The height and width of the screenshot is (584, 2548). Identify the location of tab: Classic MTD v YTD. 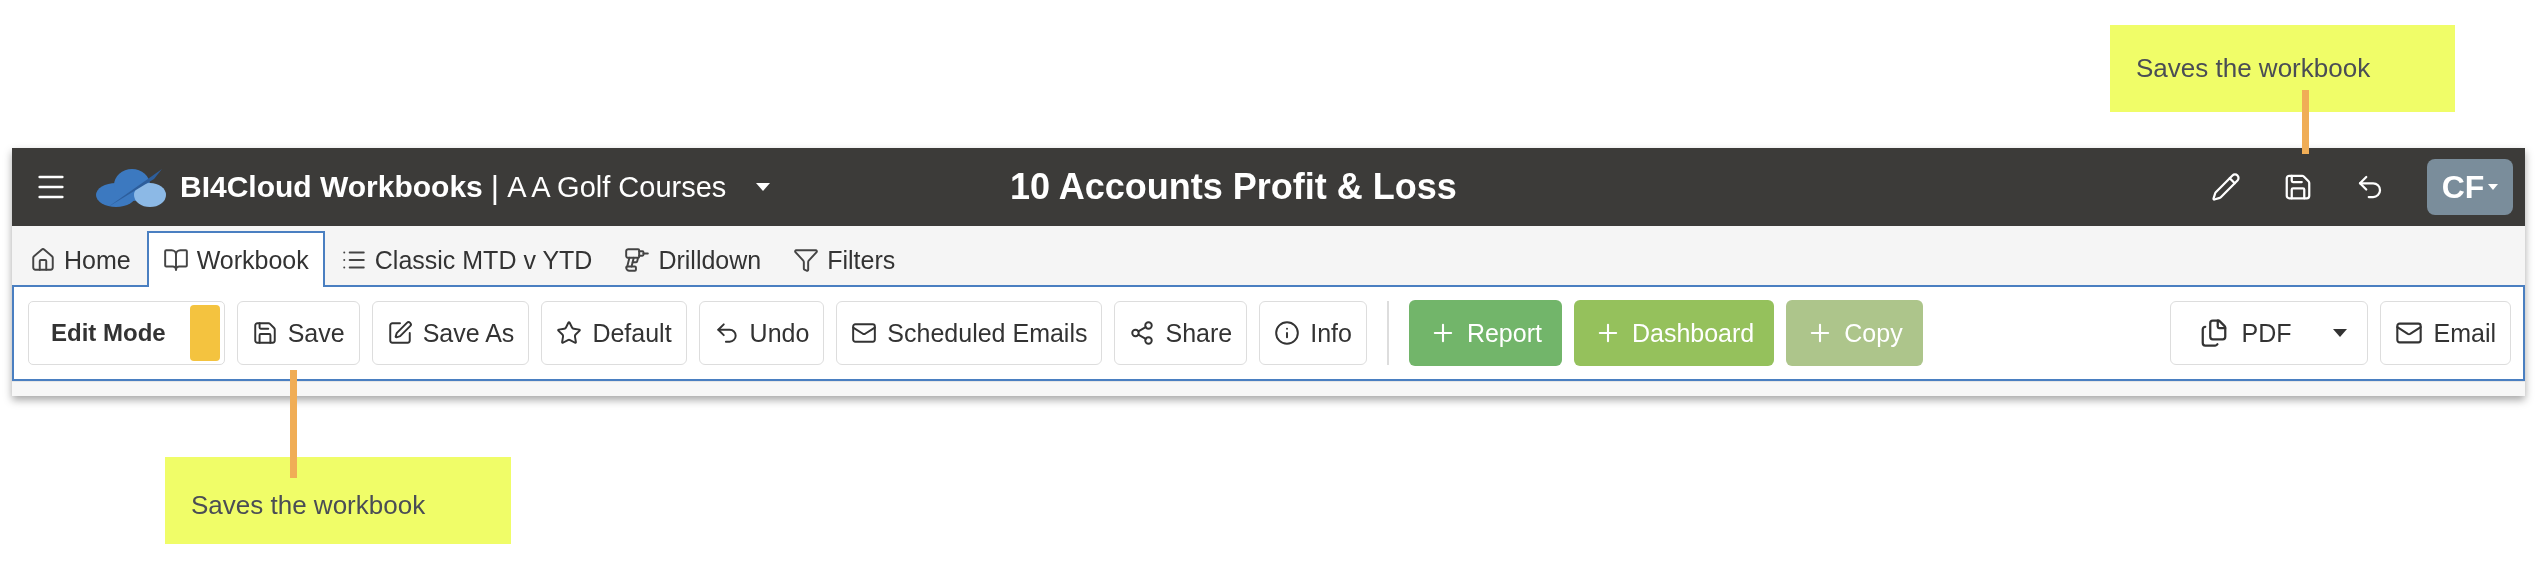
(466, 259).